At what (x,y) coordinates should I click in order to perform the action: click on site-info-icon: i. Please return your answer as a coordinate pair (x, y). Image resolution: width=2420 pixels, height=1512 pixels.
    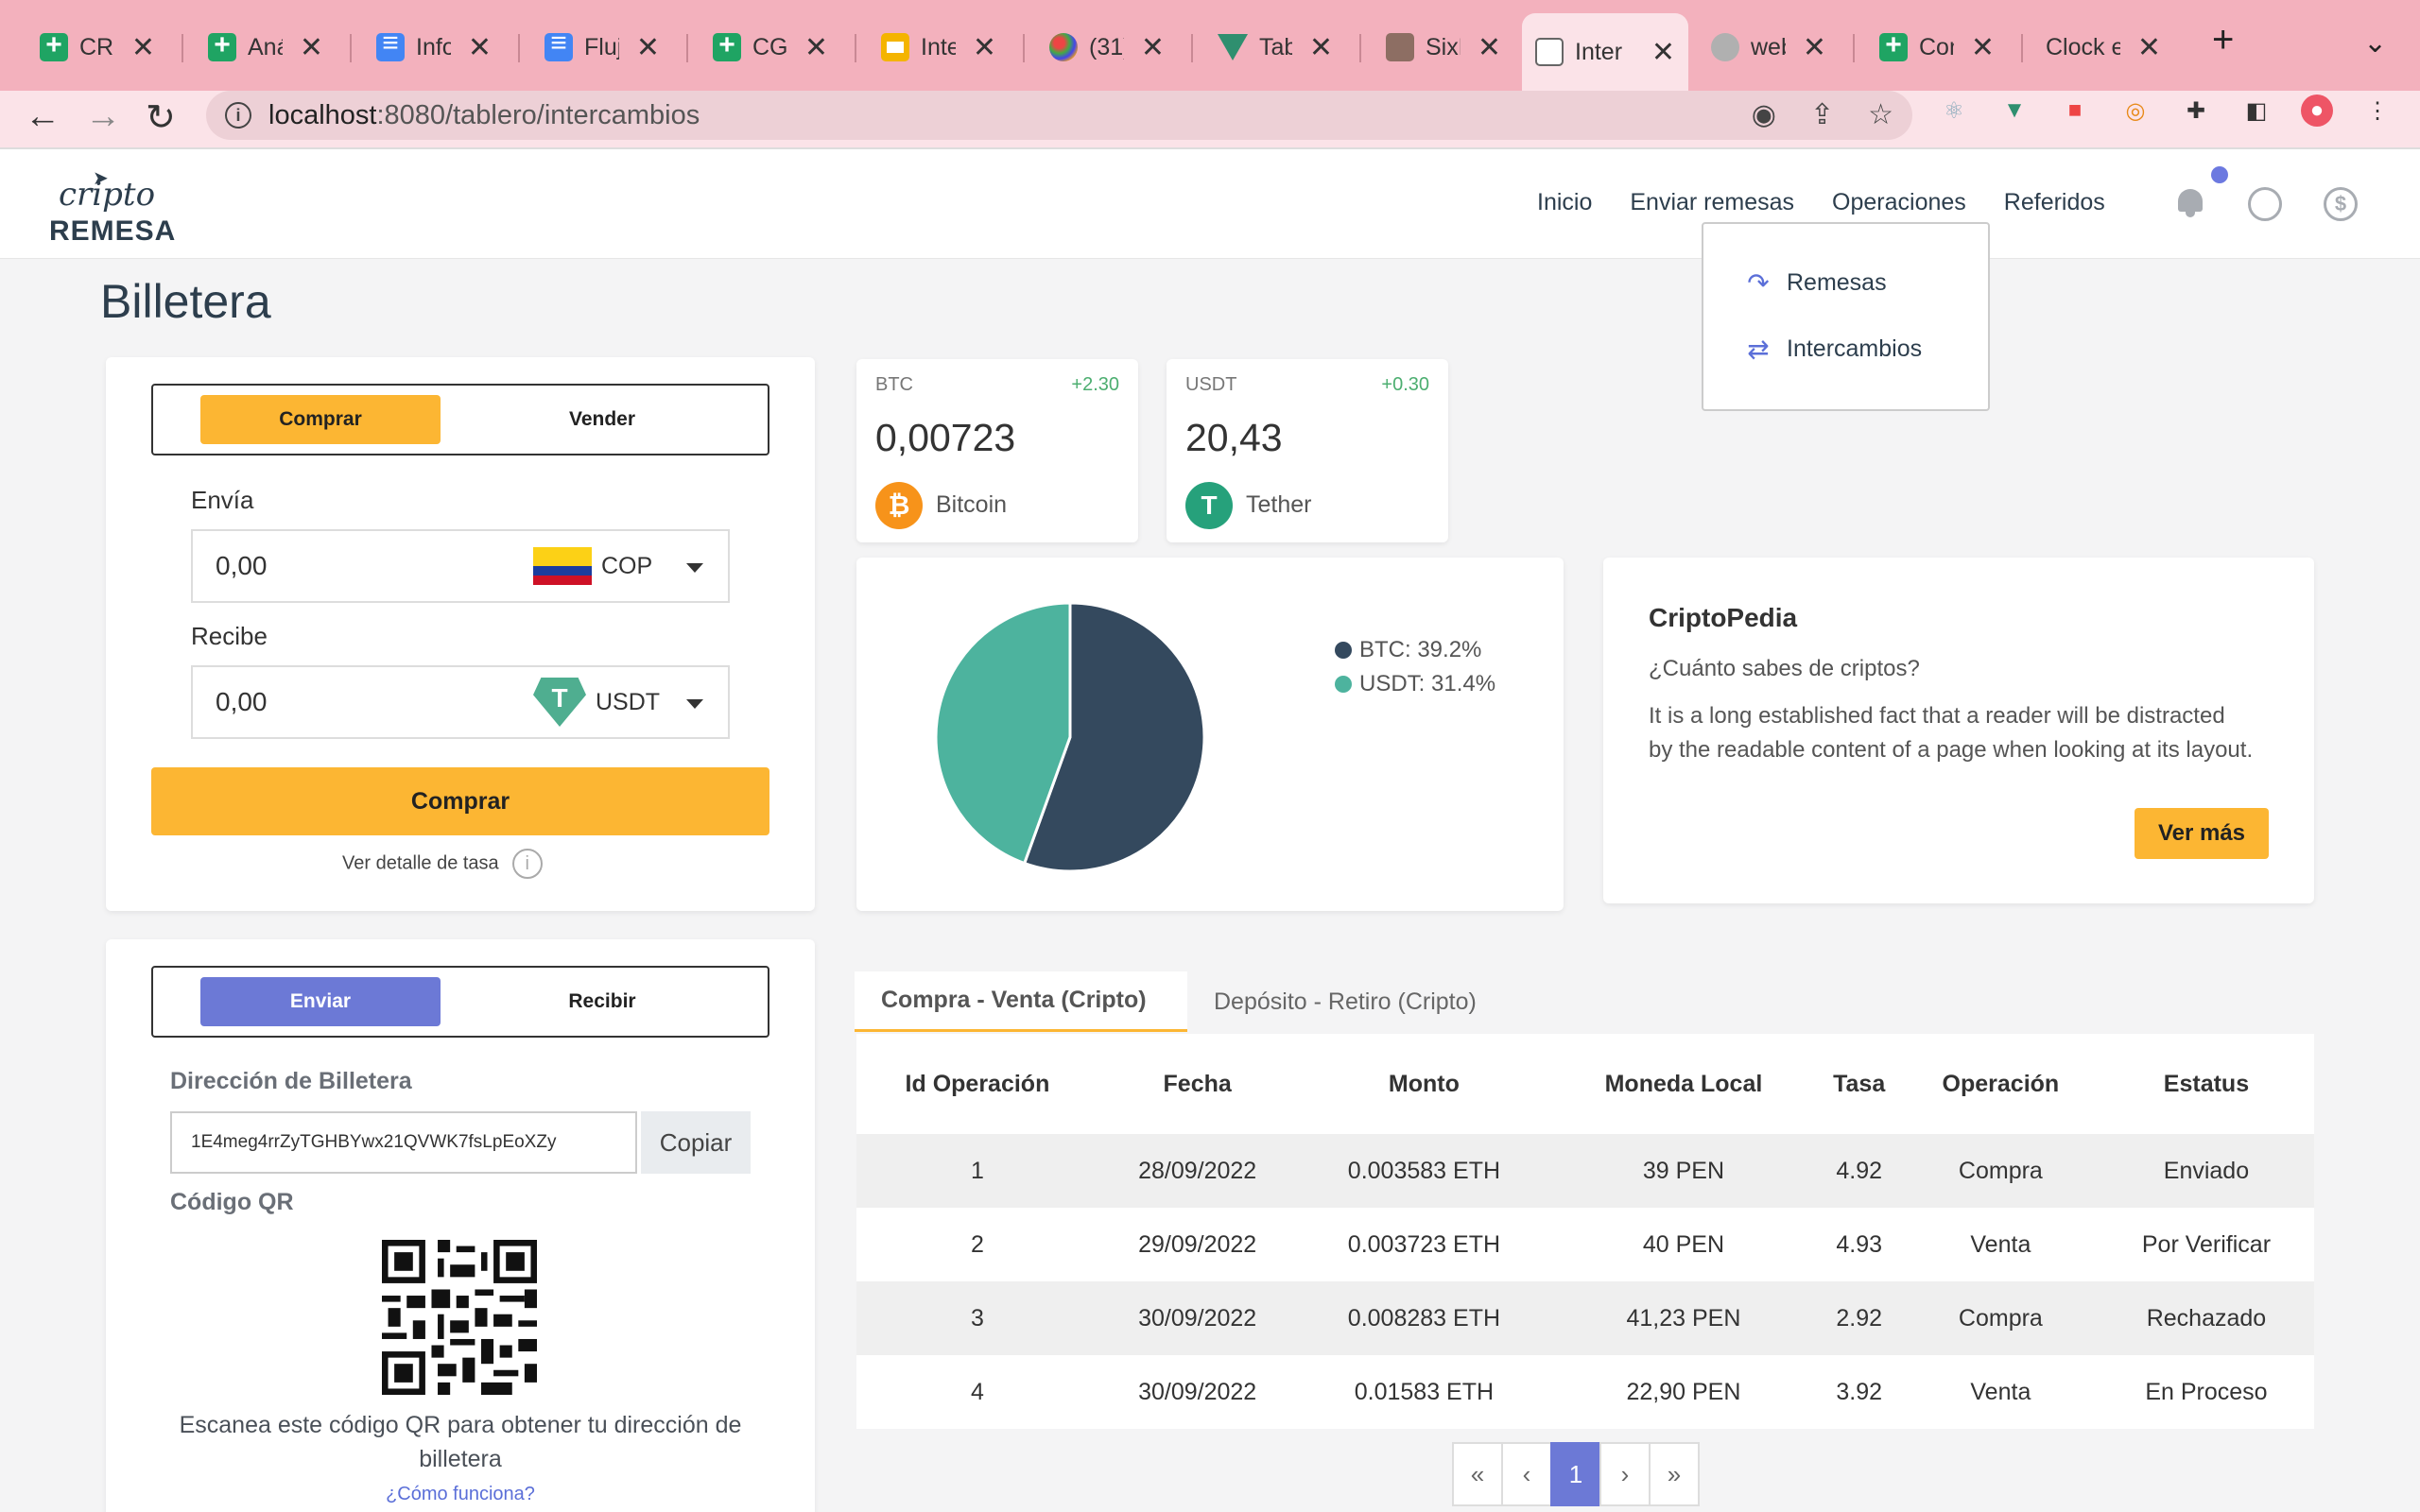
    Looking at the image, I should click on (238, 115).